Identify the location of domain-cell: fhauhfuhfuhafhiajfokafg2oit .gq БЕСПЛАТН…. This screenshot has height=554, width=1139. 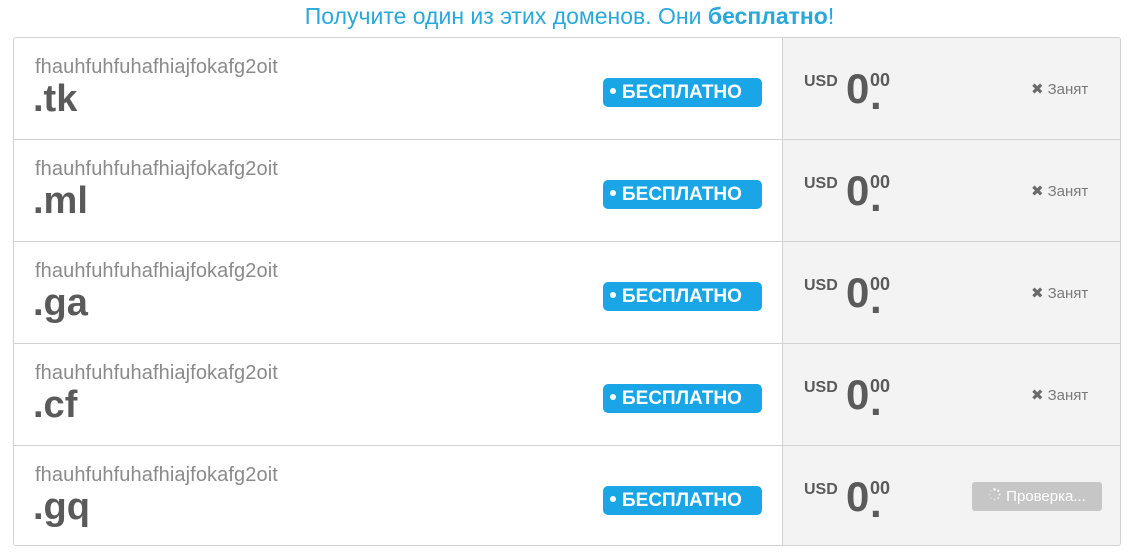
(398, 495).